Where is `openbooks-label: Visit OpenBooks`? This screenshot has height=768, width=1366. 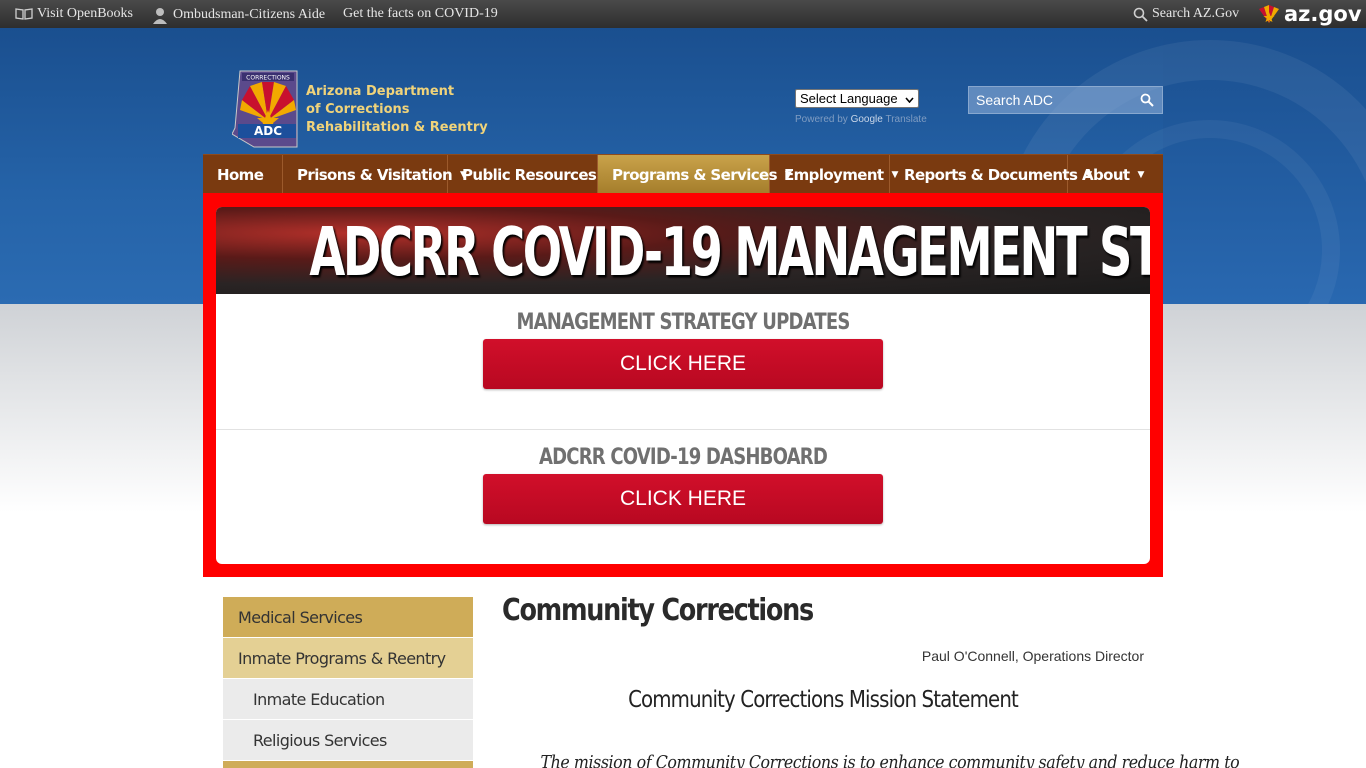
openbooks-label: Visit OpenBooks is located at coordinates (85, 13).